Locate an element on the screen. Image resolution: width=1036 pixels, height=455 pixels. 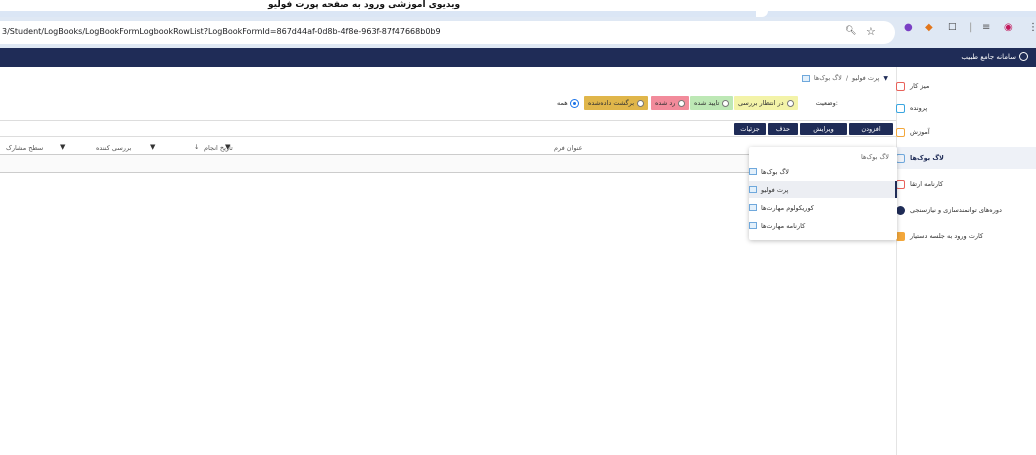
status-rejected-label: رد شده is located at coordinates (665, 103).